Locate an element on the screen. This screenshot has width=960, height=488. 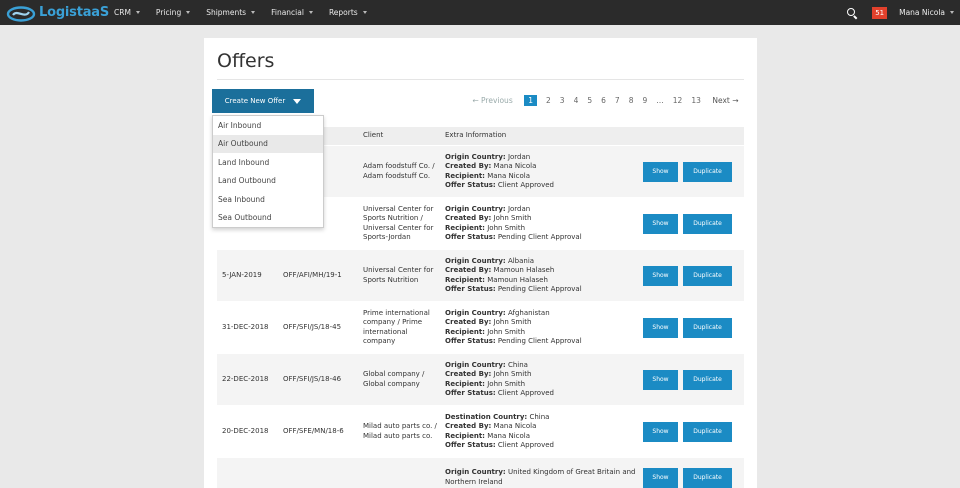
pagination-next: Next → is located at coordinates (725, 100).